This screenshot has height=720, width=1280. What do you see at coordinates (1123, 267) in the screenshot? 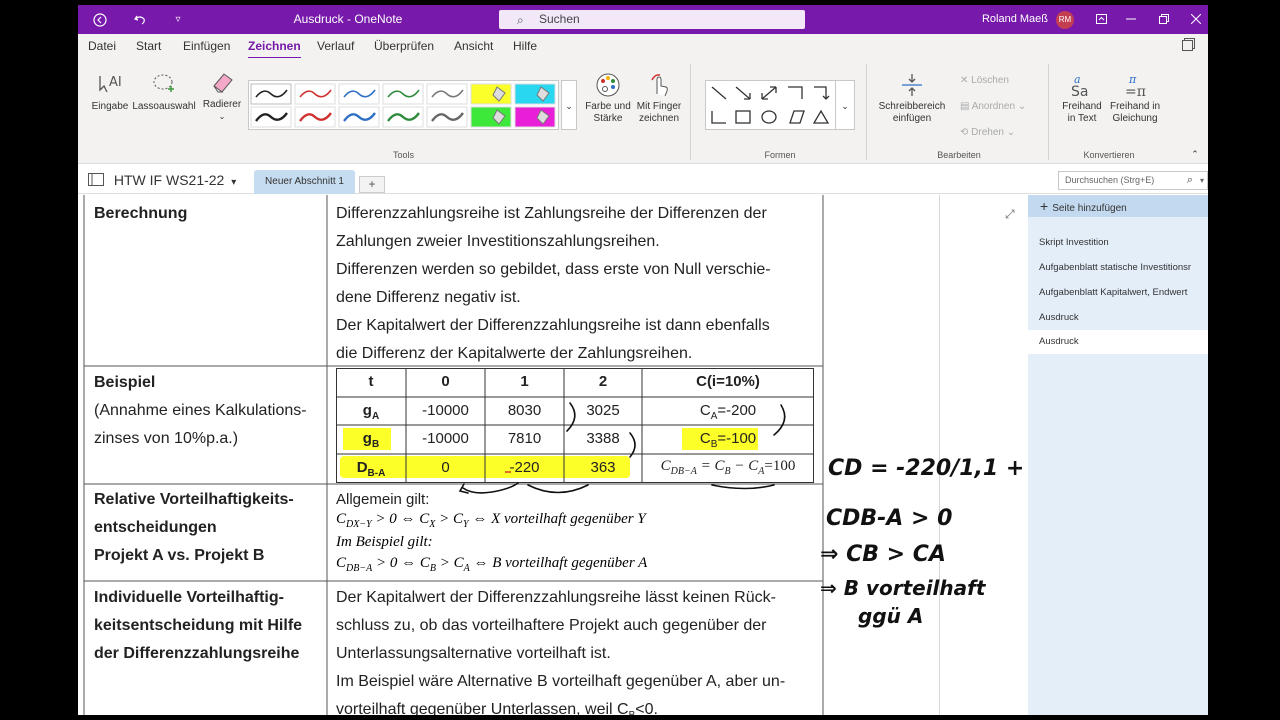
I see `page-item: Aufgabenblatt statische Investitionsr` at bounding box center [1123, 267].